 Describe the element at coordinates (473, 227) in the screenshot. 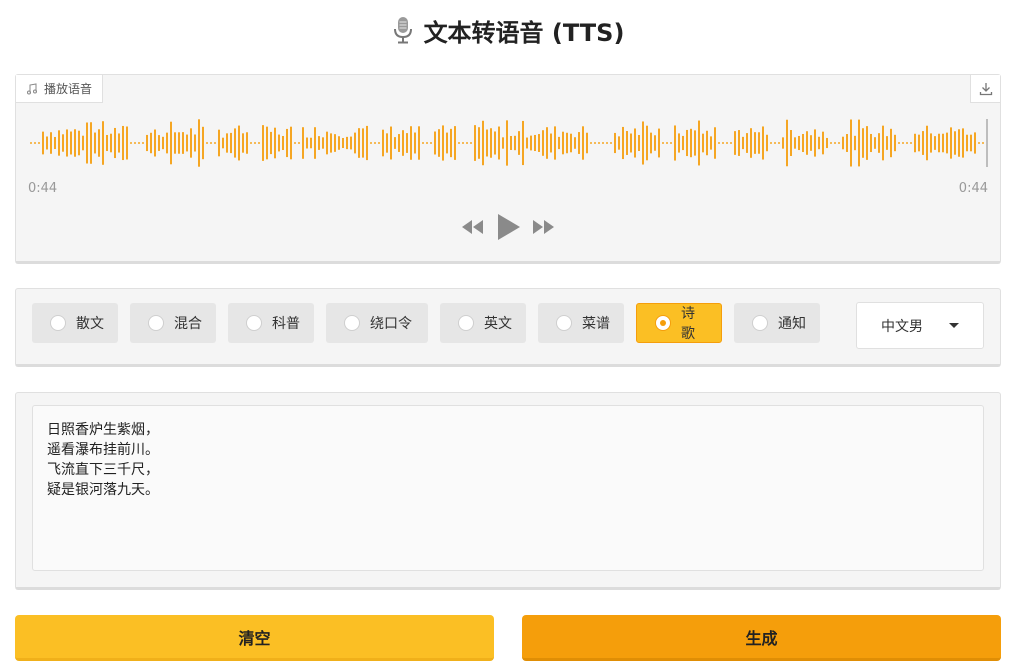

I see `rewind-icon` at that location.